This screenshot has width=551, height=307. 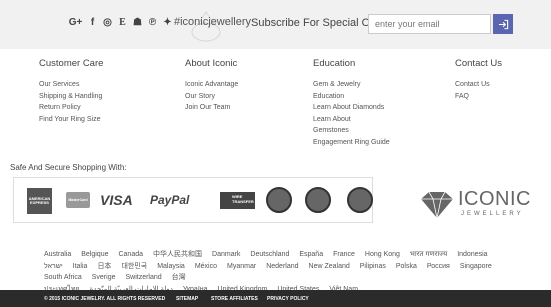 What do you see at coordinates (269, 254) in the screenshot?
I see `country-link: Deutschland` at bounding box center [269, 254].